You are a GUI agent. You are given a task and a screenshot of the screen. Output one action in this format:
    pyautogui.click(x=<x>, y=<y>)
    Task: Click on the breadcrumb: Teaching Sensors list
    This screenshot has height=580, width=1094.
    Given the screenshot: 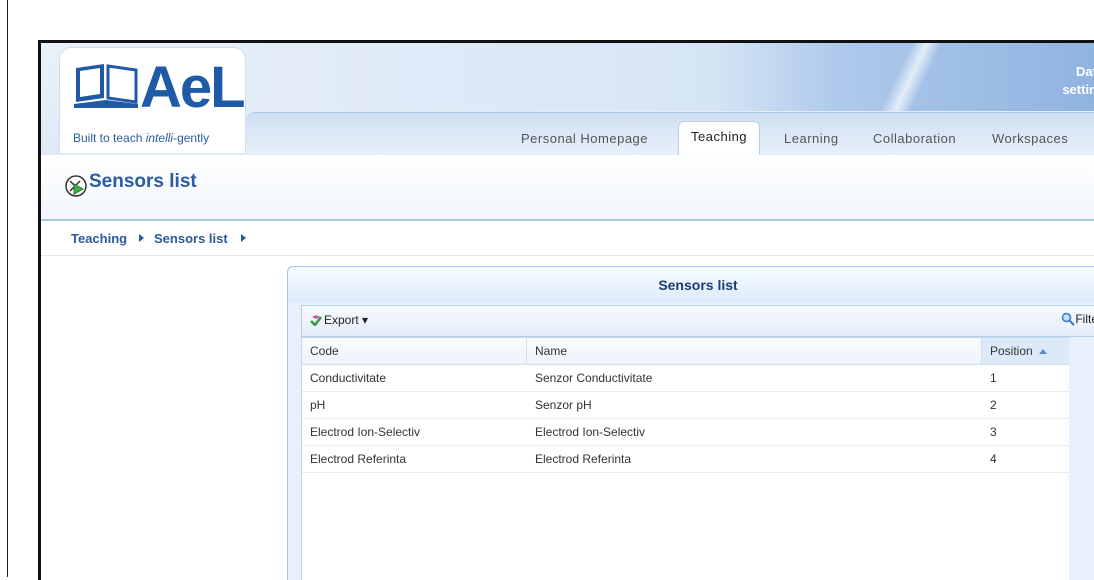 What is the action you would take?
    pyautogui.click(x=567, y=238)
    